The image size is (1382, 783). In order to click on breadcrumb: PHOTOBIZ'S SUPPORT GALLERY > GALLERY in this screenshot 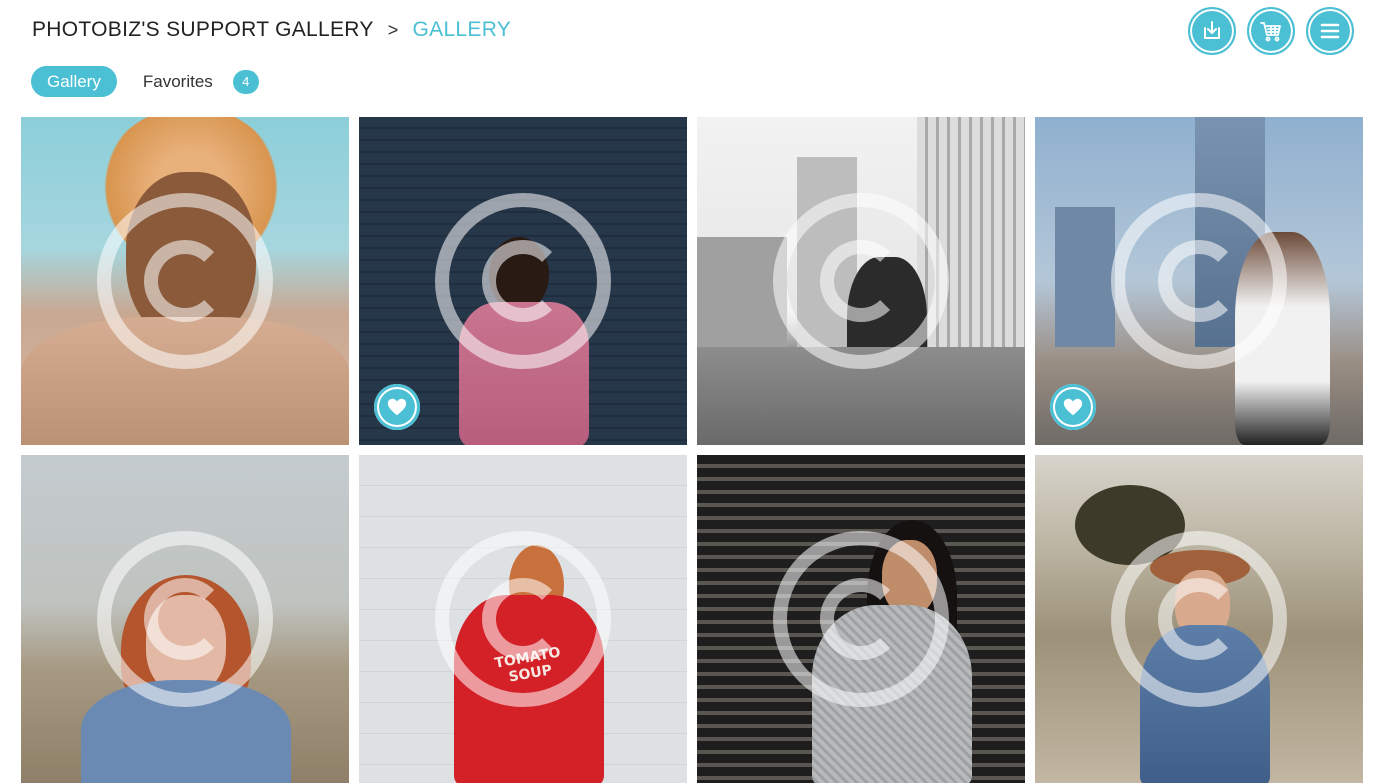, I will do `click(271, 30)`.